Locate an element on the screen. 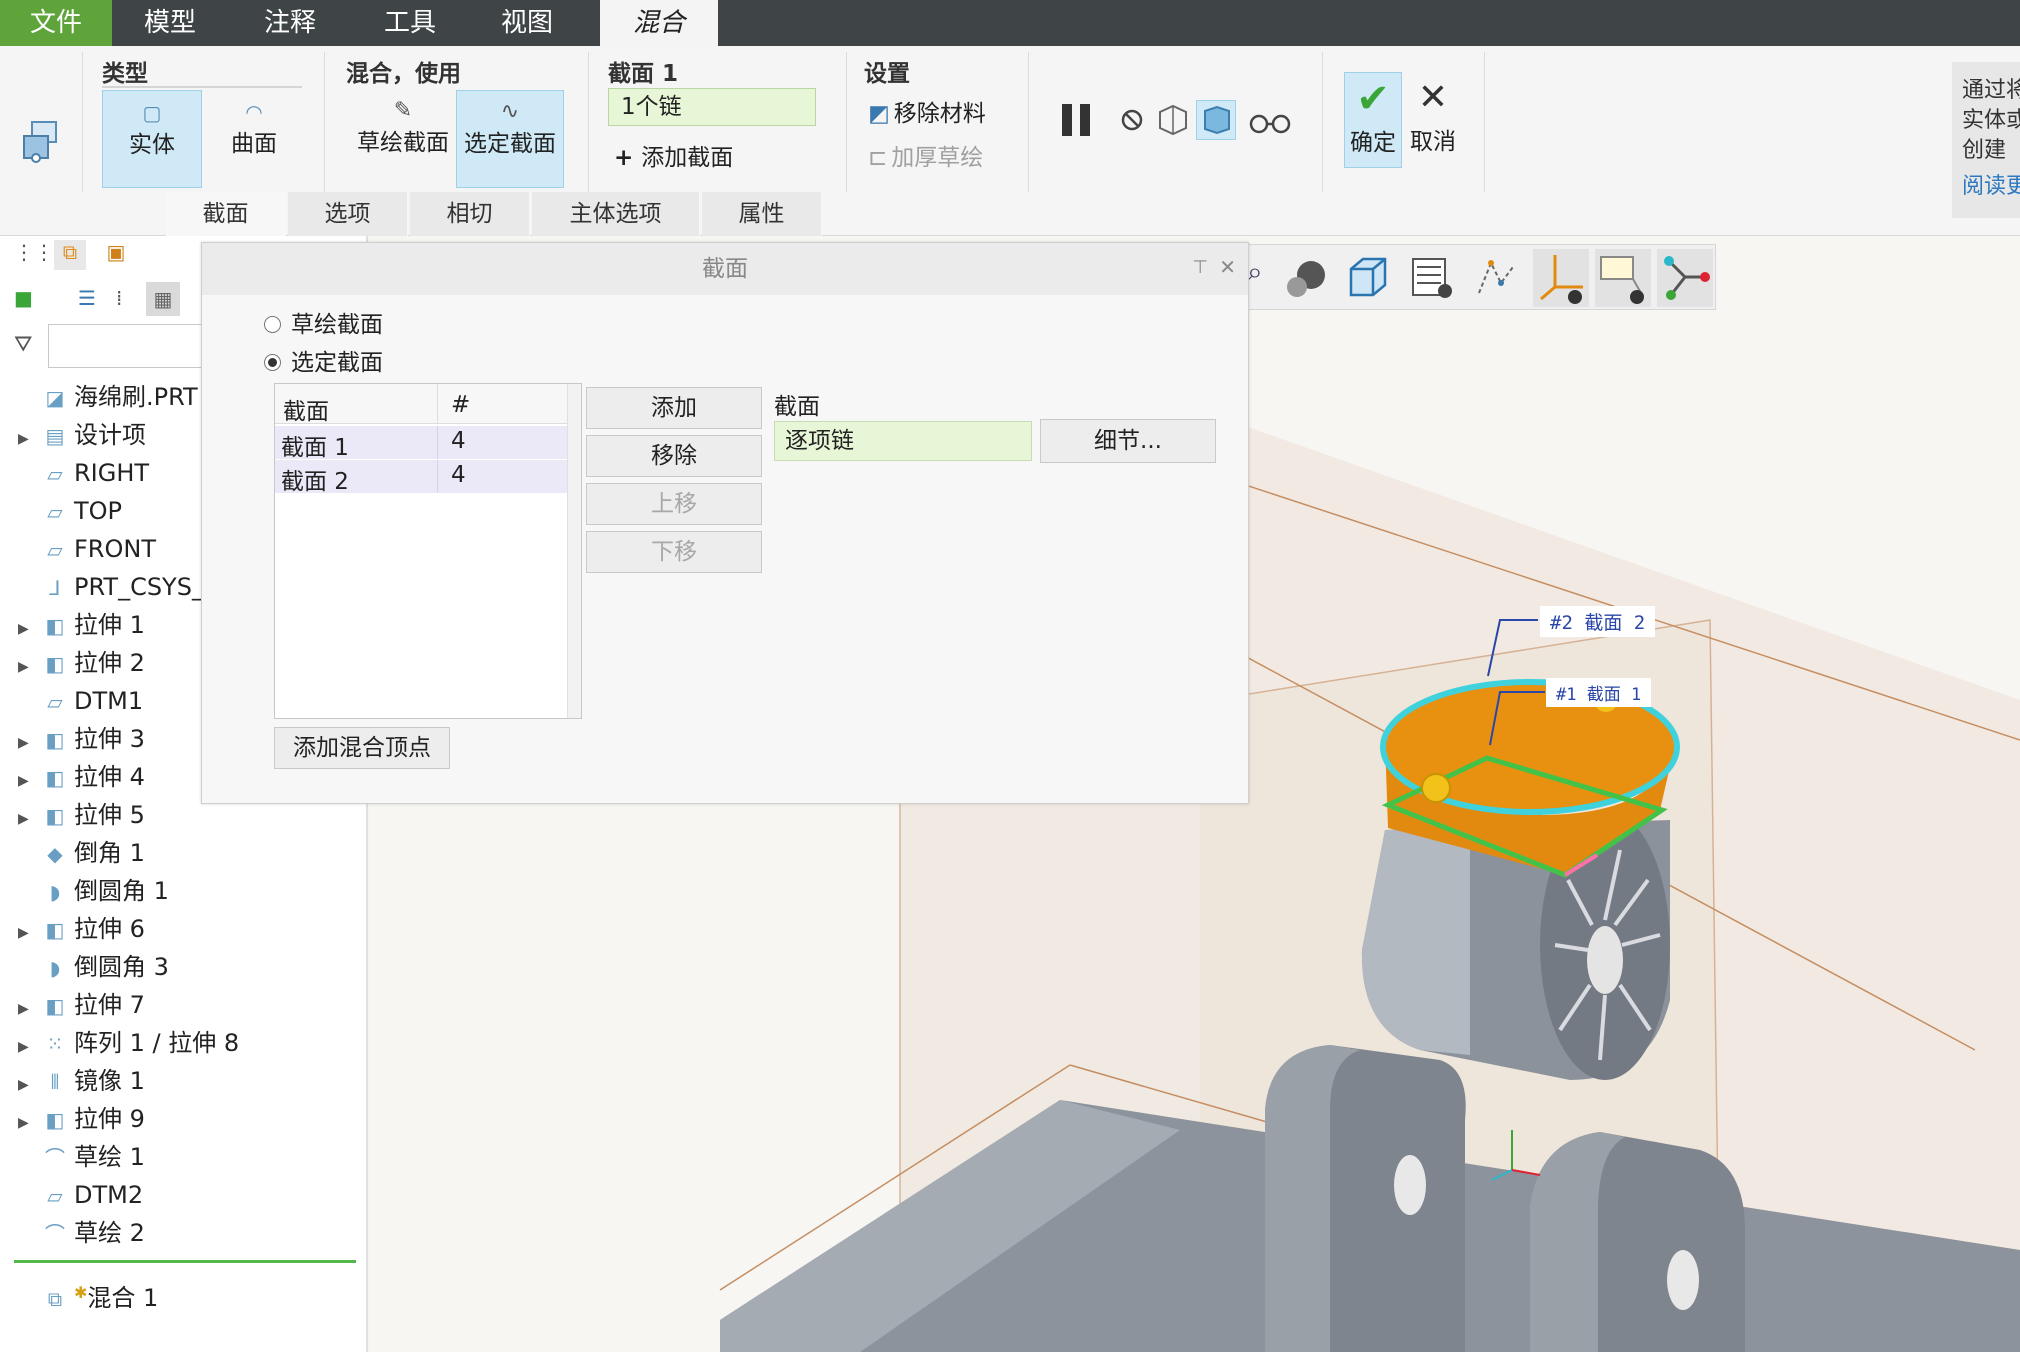 The image size is (2020, 1352). table-row: 截面 2 4 is located at coordinates (421, 477).